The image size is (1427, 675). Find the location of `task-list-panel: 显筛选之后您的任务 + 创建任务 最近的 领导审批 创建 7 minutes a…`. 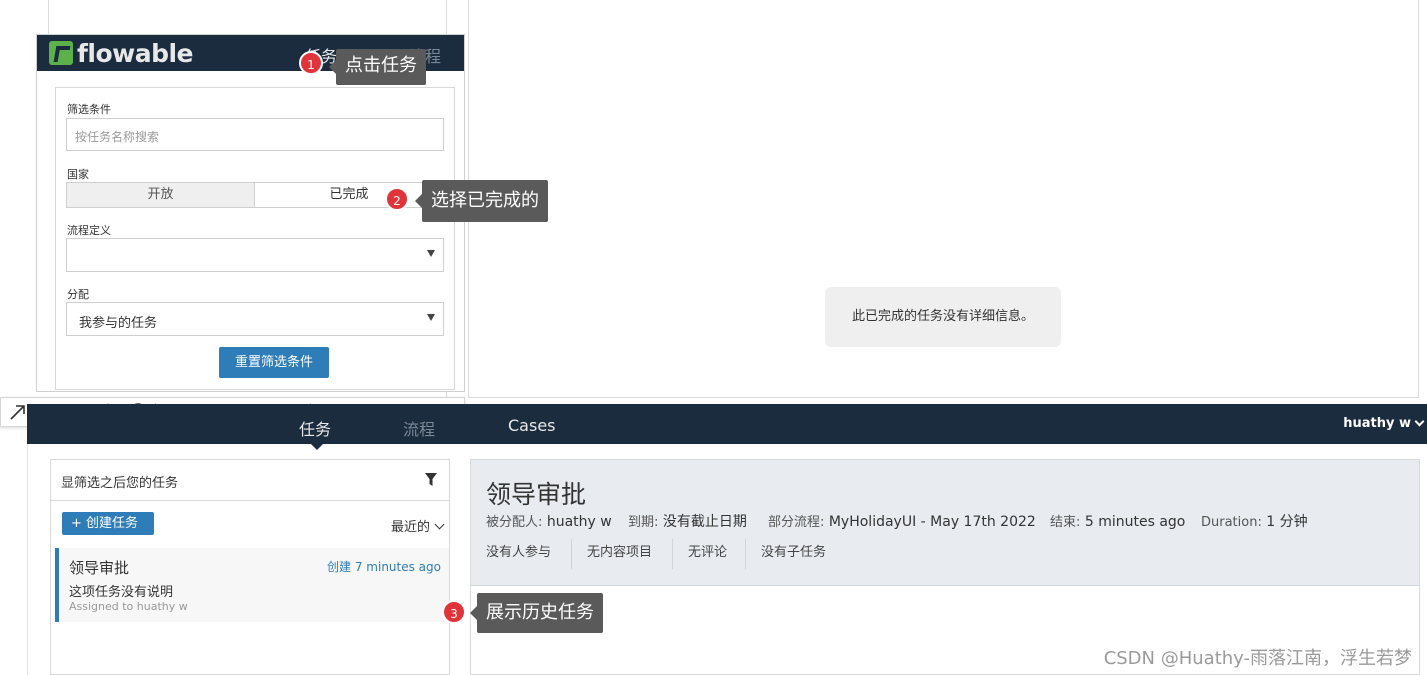

task-list-panel: 显筛选之后您的任务 + 创建任务 最近的 领导审批 创建 7 minutes a… is located at coordinates (250, 567).